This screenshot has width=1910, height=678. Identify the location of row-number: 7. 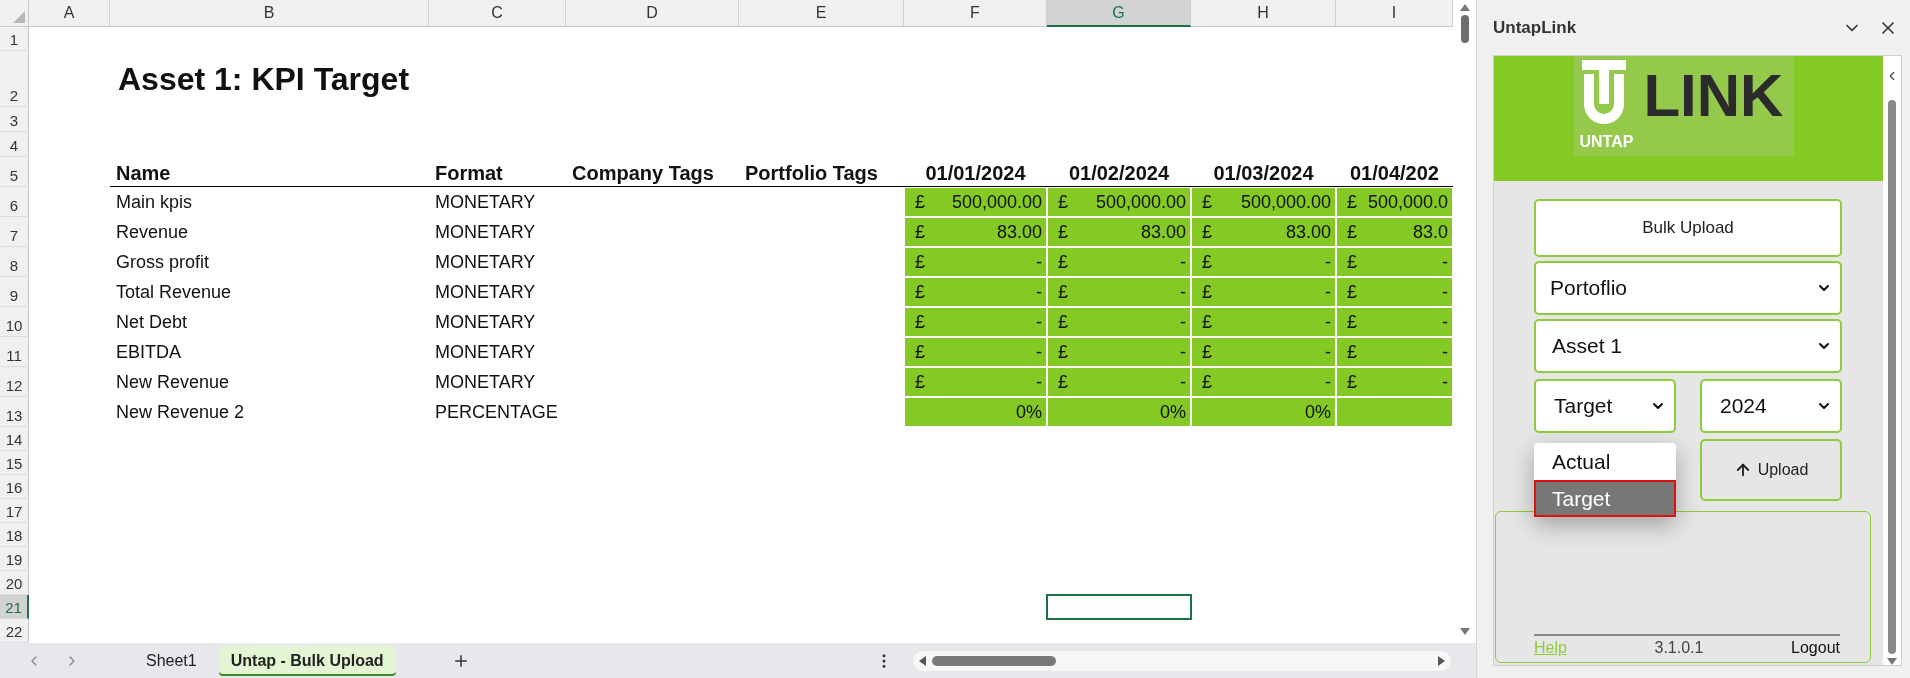
(14, 232).